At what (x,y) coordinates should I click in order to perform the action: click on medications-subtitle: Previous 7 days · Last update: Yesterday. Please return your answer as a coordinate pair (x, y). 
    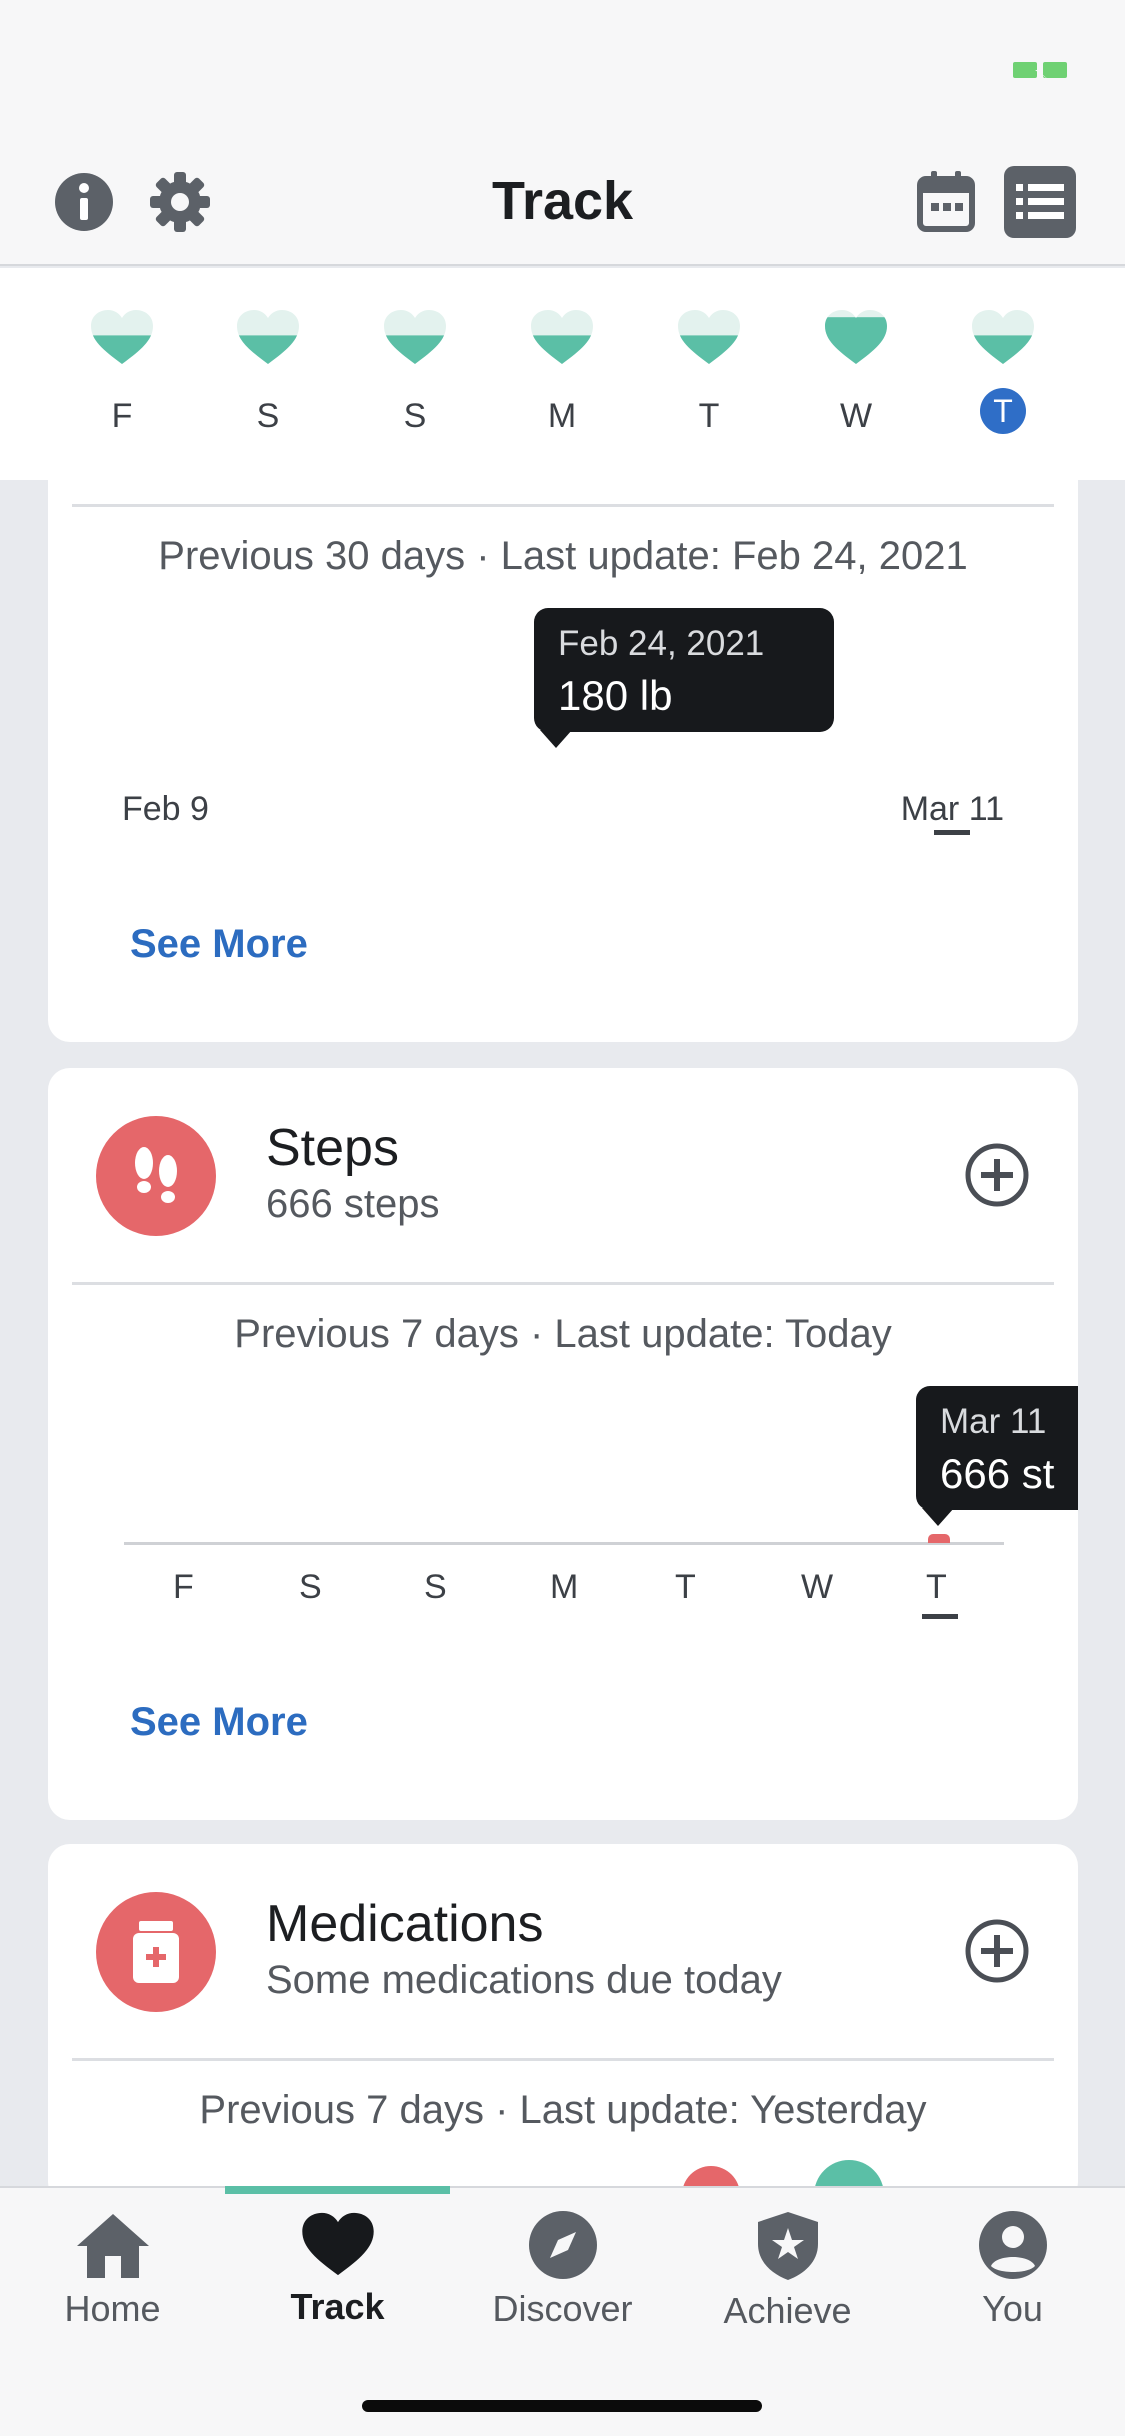
    Looking at the image, I should click on (563, 2110).